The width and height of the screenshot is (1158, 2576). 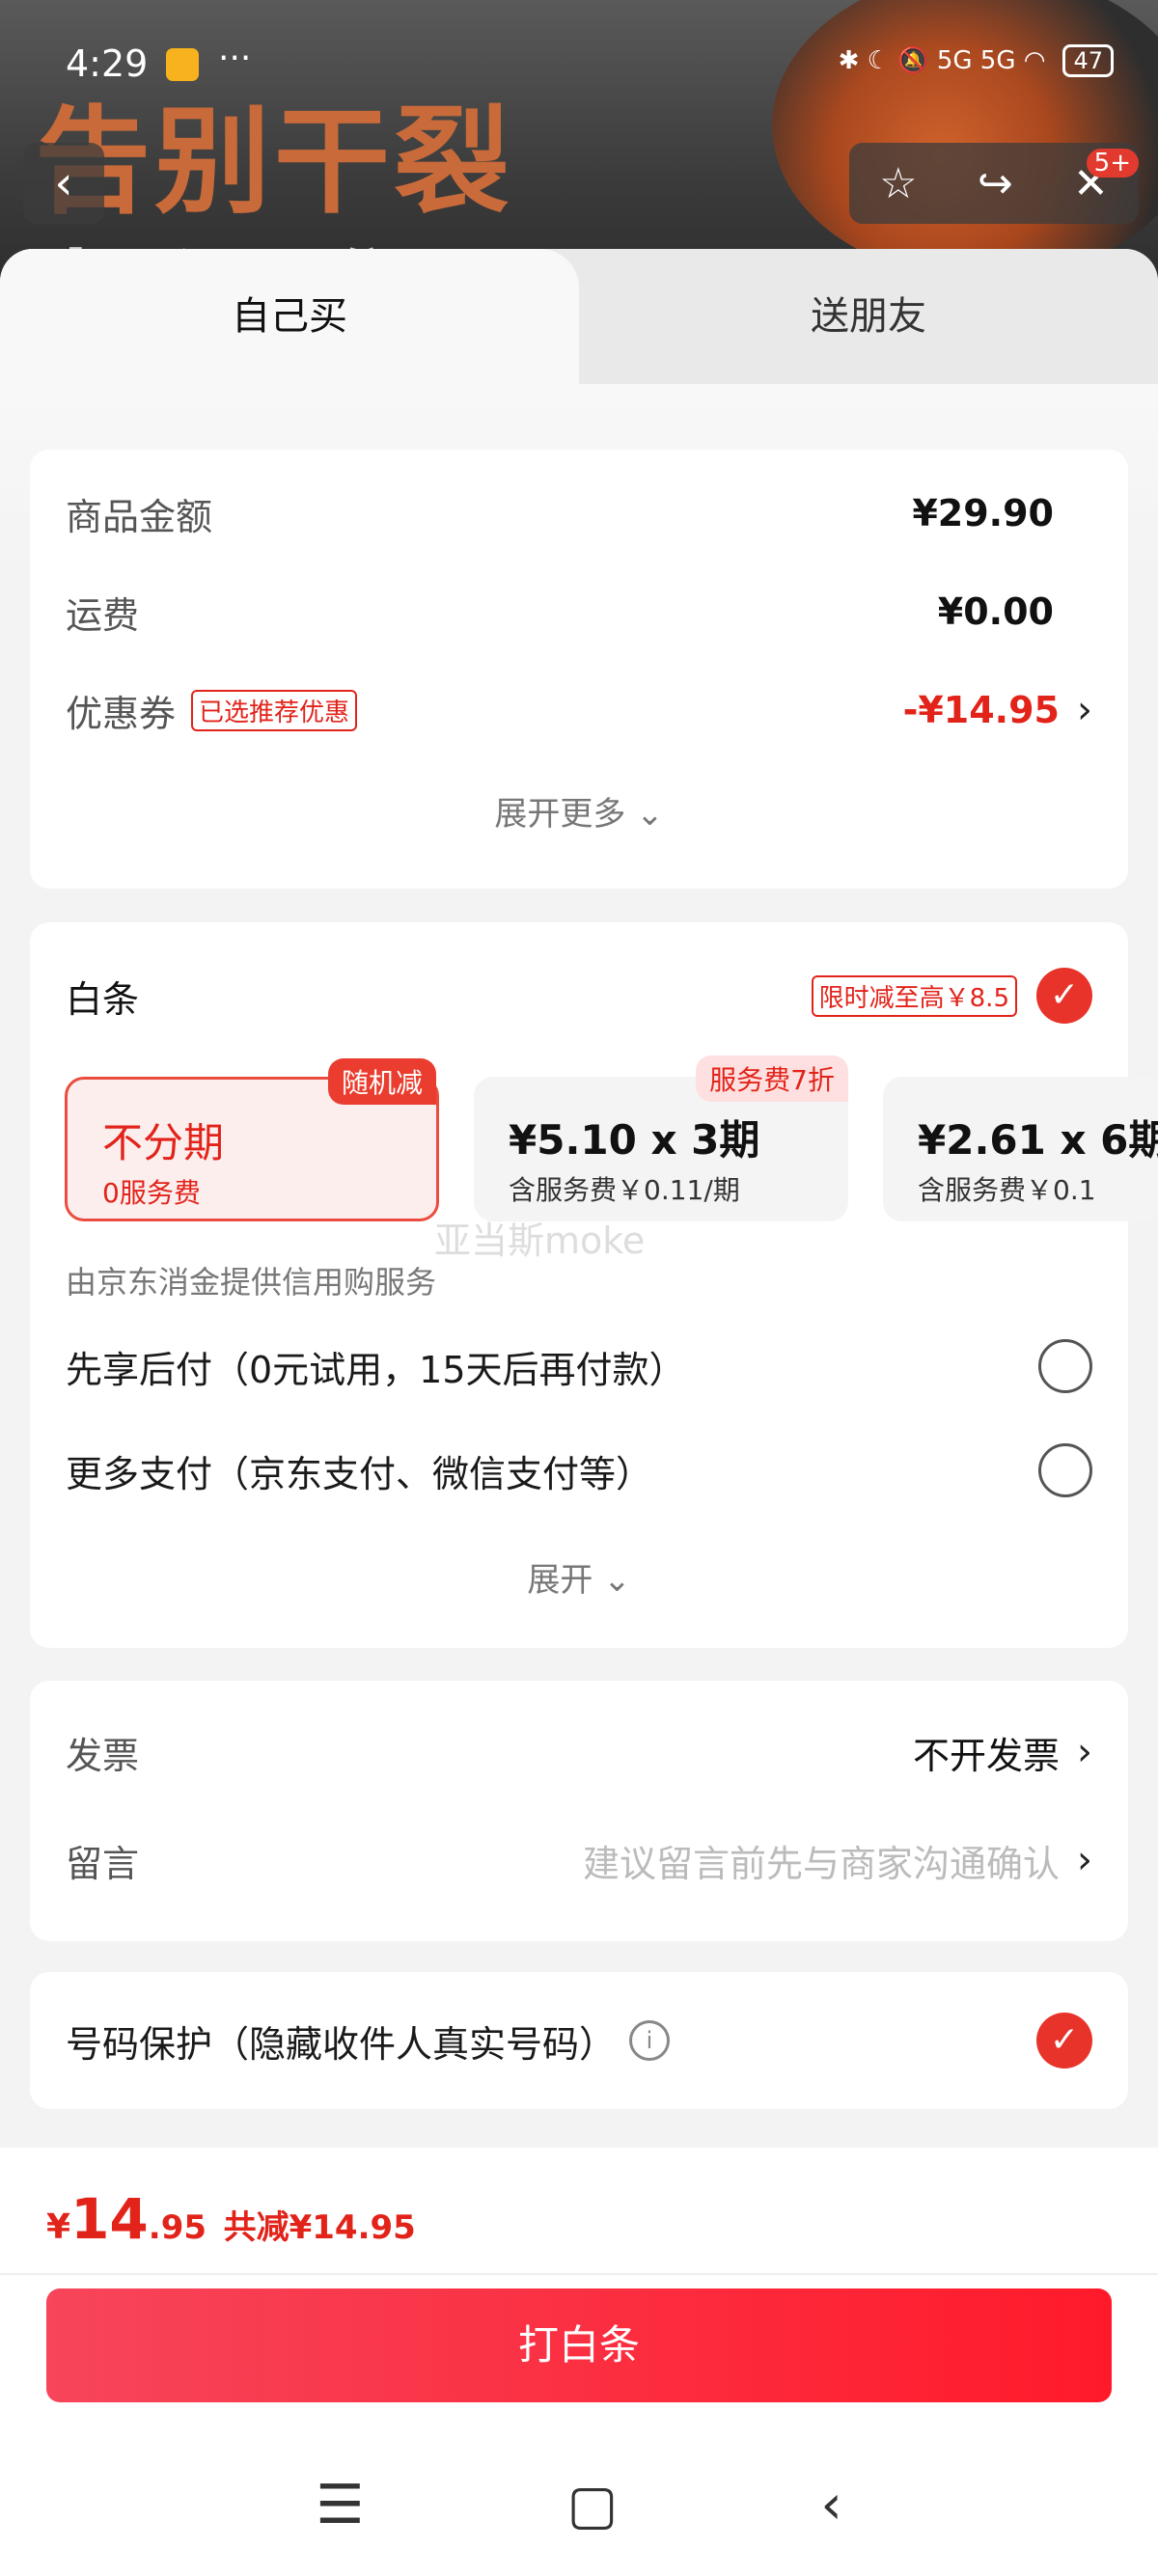 I want to click on status-time: 4:29, so click(x=107, y=64).